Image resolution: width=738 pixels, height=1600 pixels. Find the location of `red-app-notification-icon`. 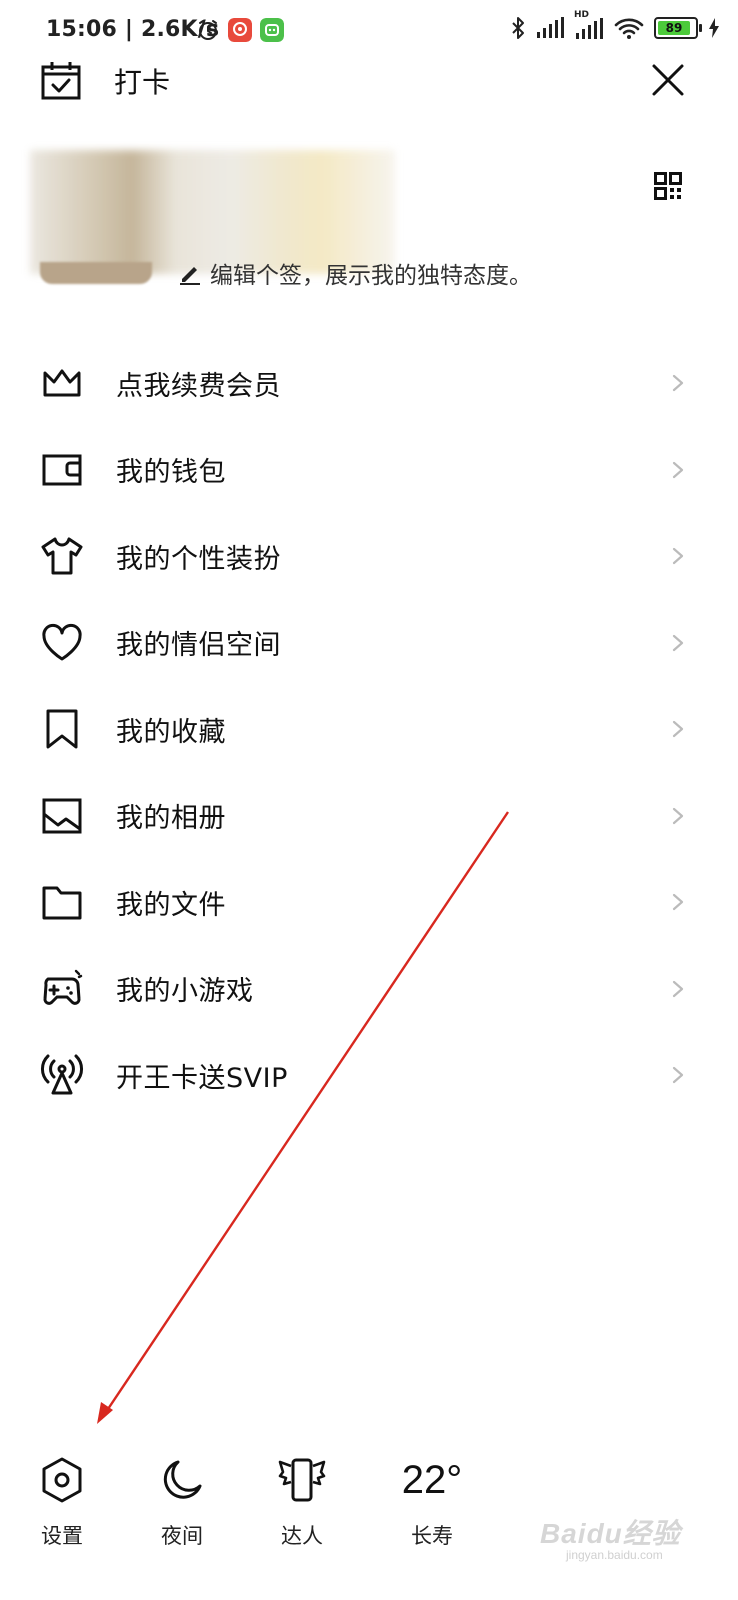

red-app-notification-icon is located at coordinates (240, 30).